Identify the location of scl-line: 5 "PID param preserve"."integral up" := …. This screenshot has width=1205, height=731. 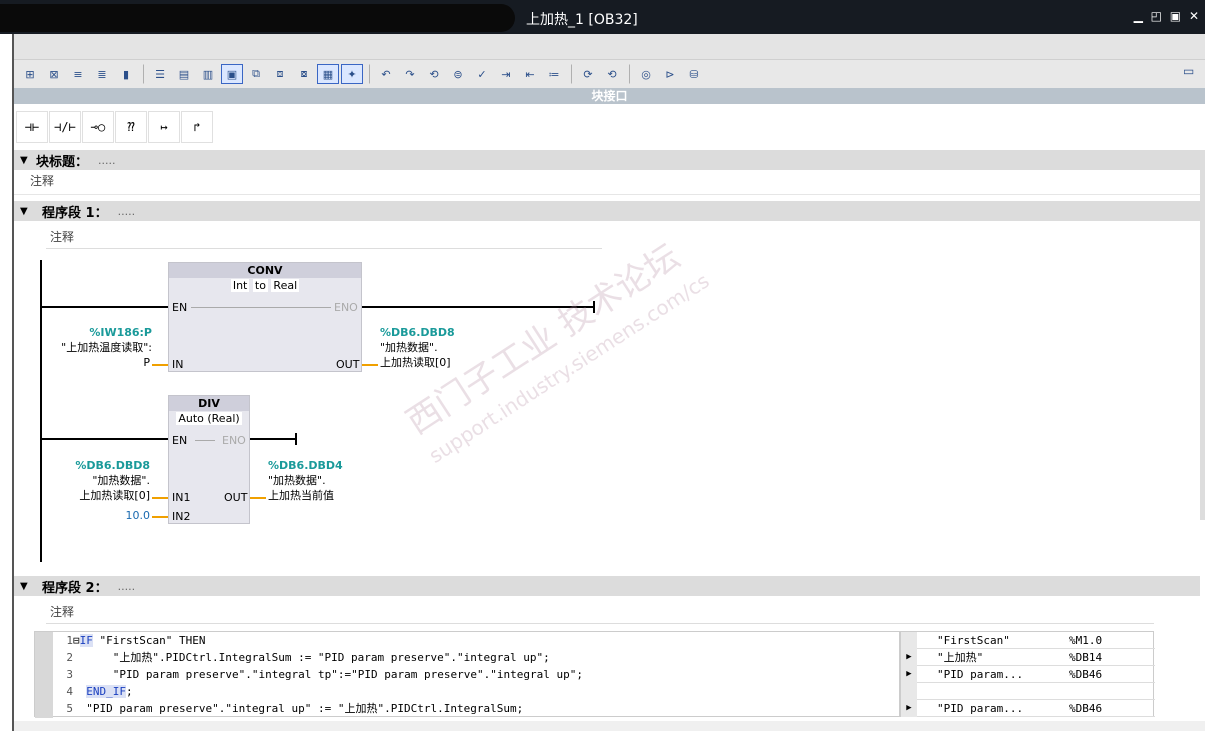
(290, 708).